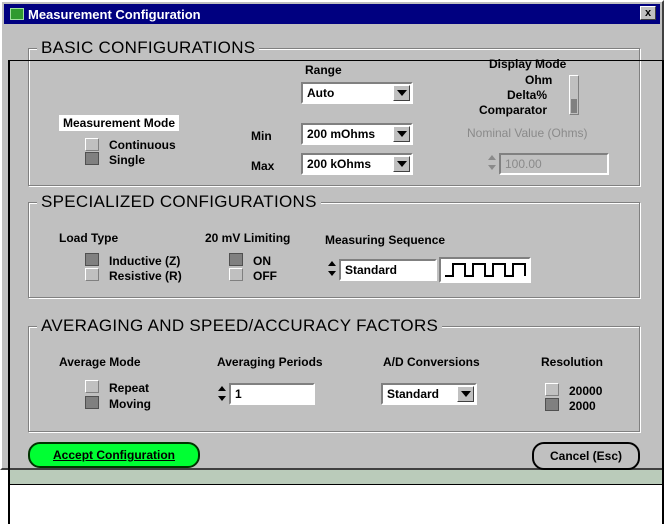 The image size is (664, 524). I want to click on mode-continuous-label: Continuous, so click(142, 145).